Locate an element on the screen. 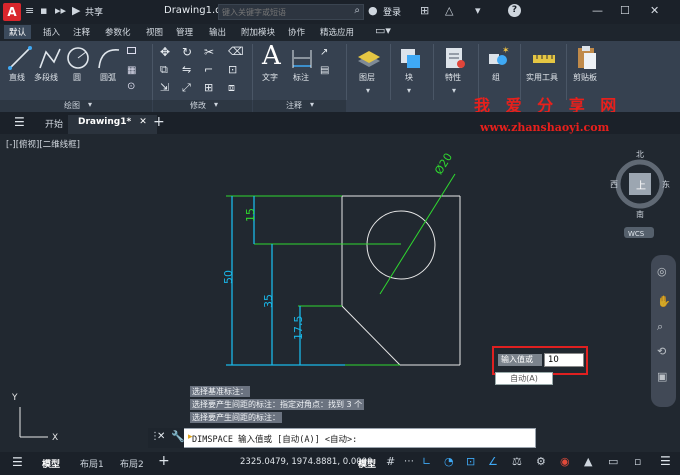  otrack-icon: ∠ is located at coordinates (493, 461).